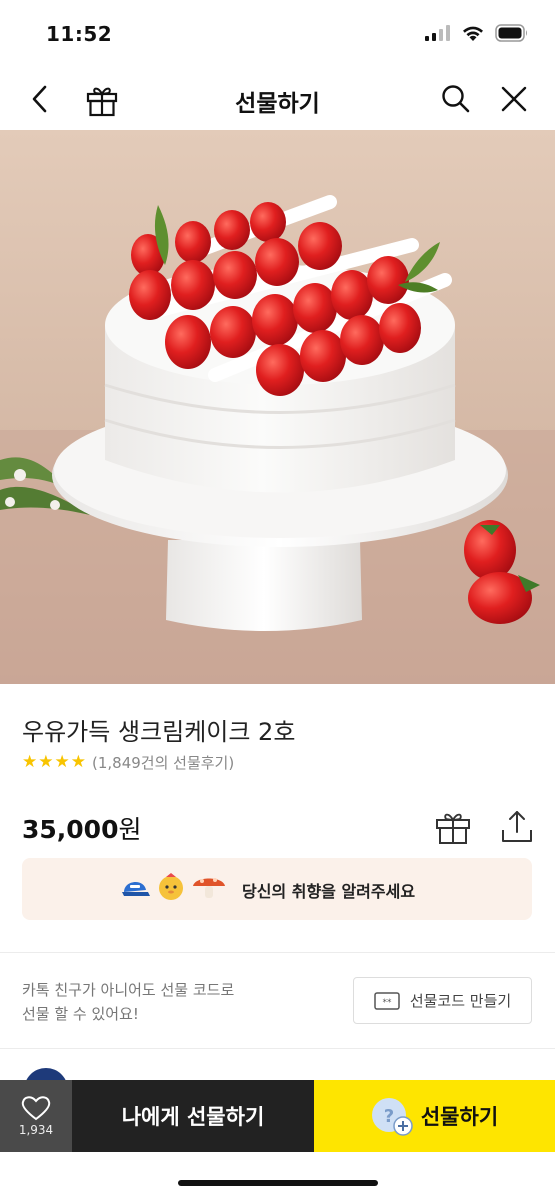  What do you see at coordinates (36, 1130) in the screenshot?
I see `like-count: 1,934` at bounding box center [36, 1130].